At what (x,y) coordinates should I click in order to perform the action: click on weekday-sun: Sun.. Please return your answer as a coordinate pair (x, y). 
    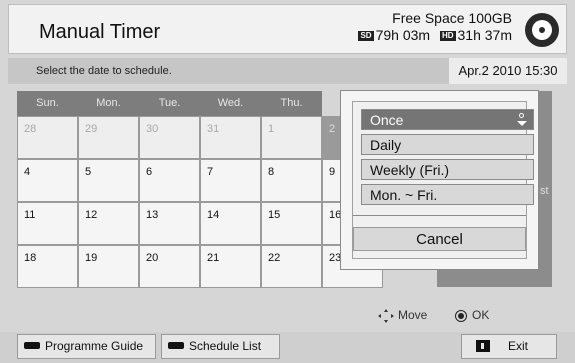
    Looking at the image, I should click on (47, 103).